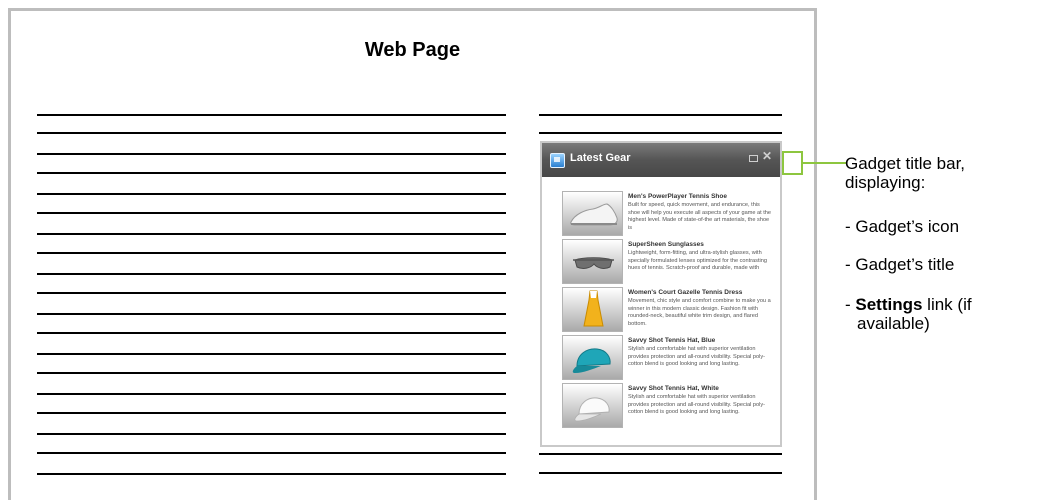  What do you see at coordinates (900, 264) in the screenshot?
I see `annotation-bullet-title: - Gadget’s title` at bounding box center [900, 264].